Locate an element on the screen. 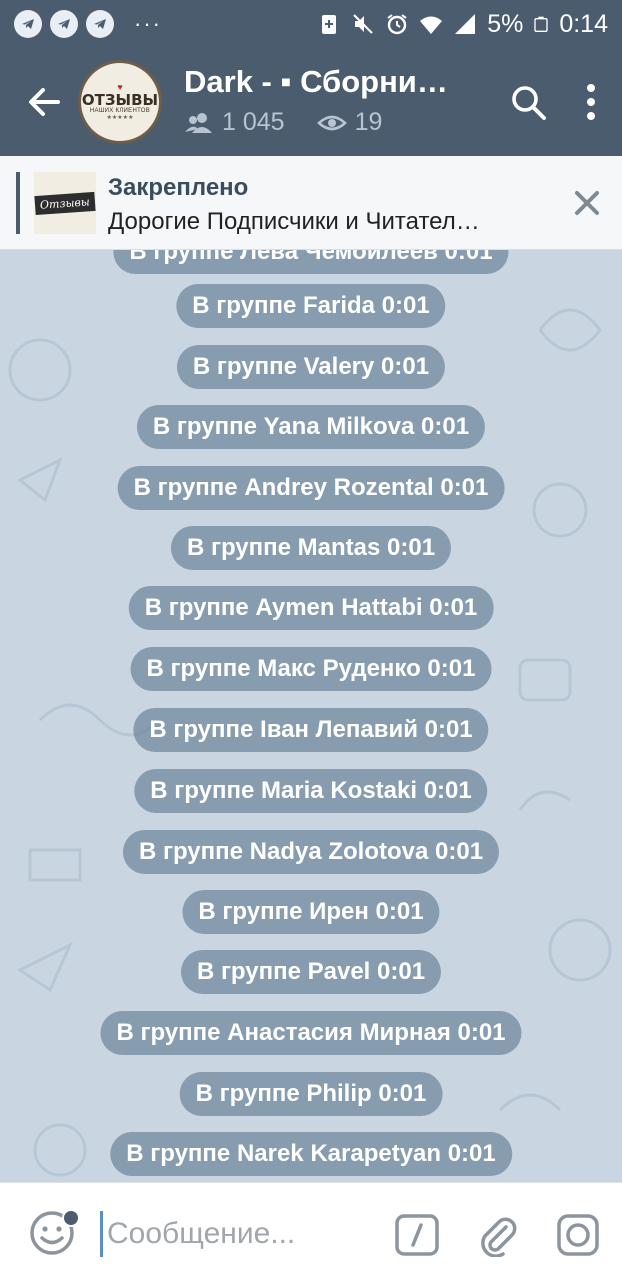  service-message: В группе Yana Milkova 0:01 is located at coordinates (311, 427).